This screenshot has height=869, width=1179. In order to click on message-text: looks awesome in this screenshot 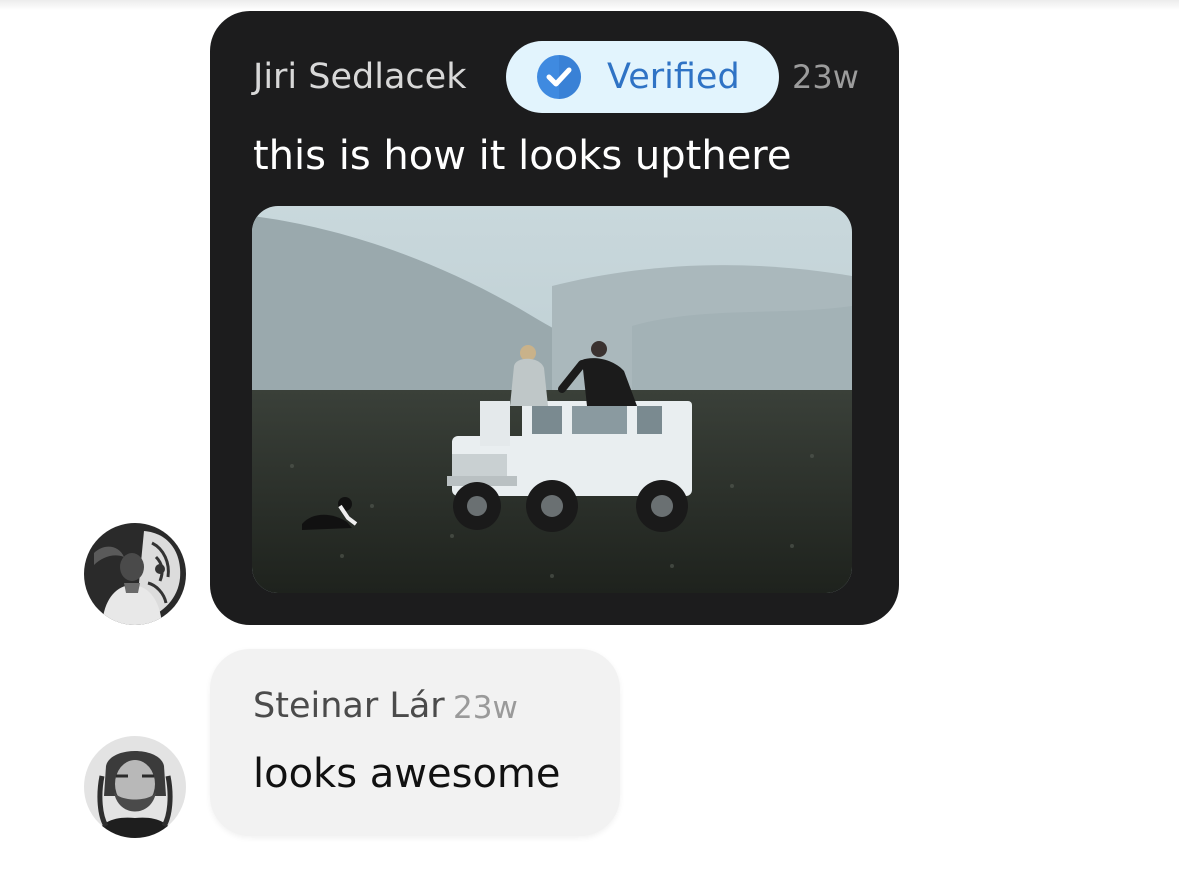, I will do `click(407, 774)`.